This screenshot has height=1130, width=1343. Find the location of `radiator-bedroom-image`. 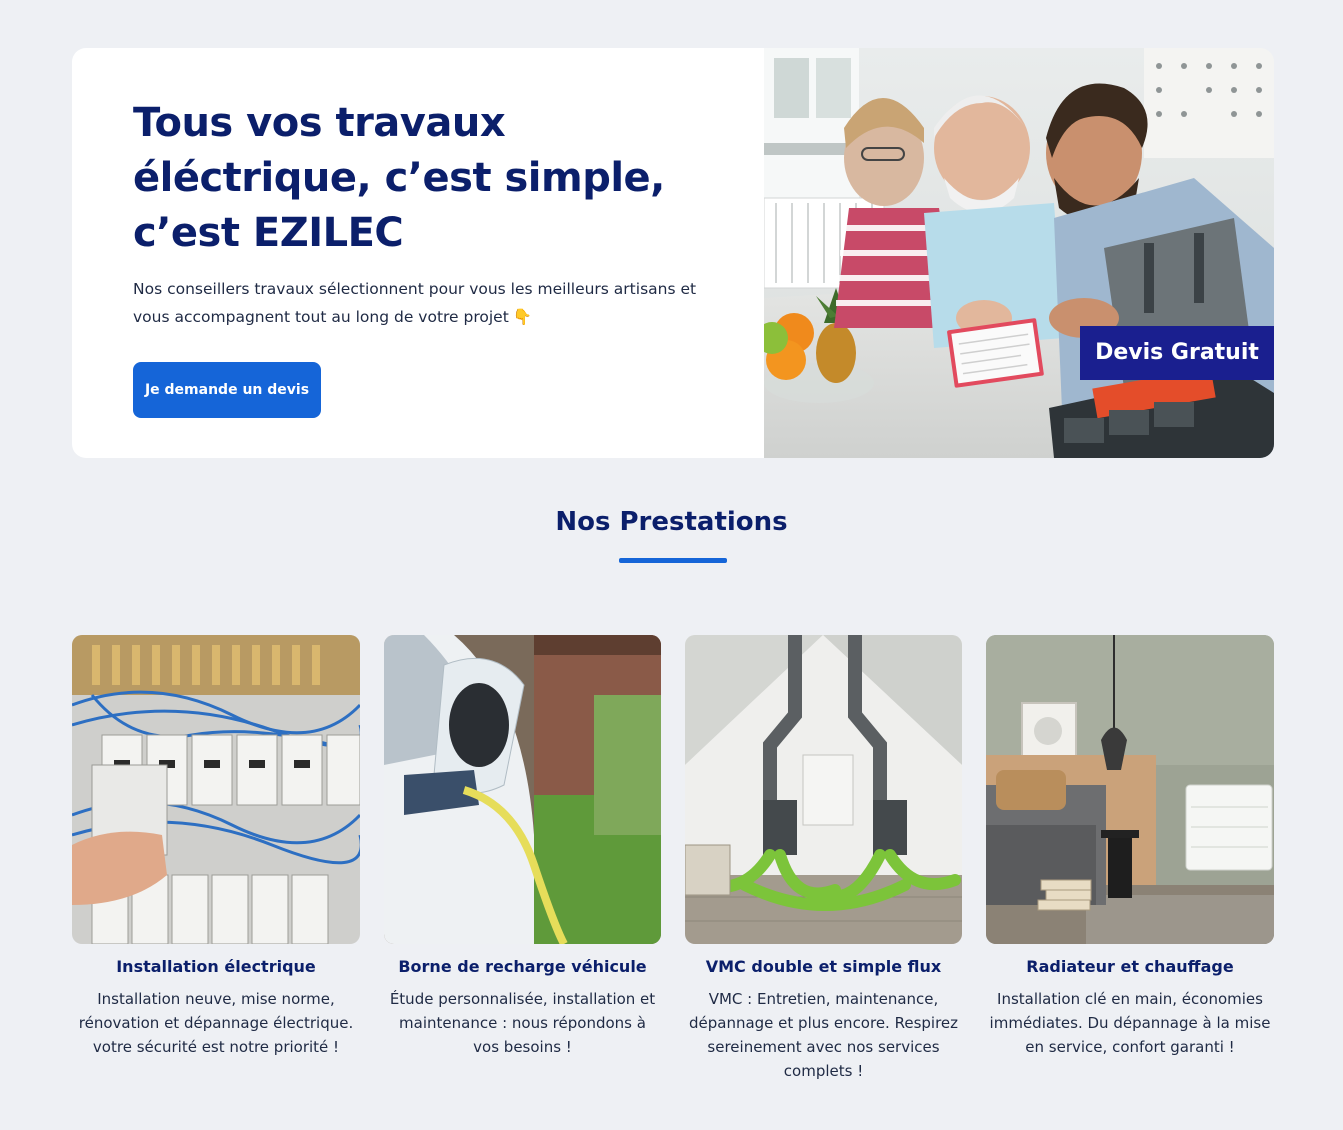

radiator-bedroom-image is located at coordinates (1130, 789).